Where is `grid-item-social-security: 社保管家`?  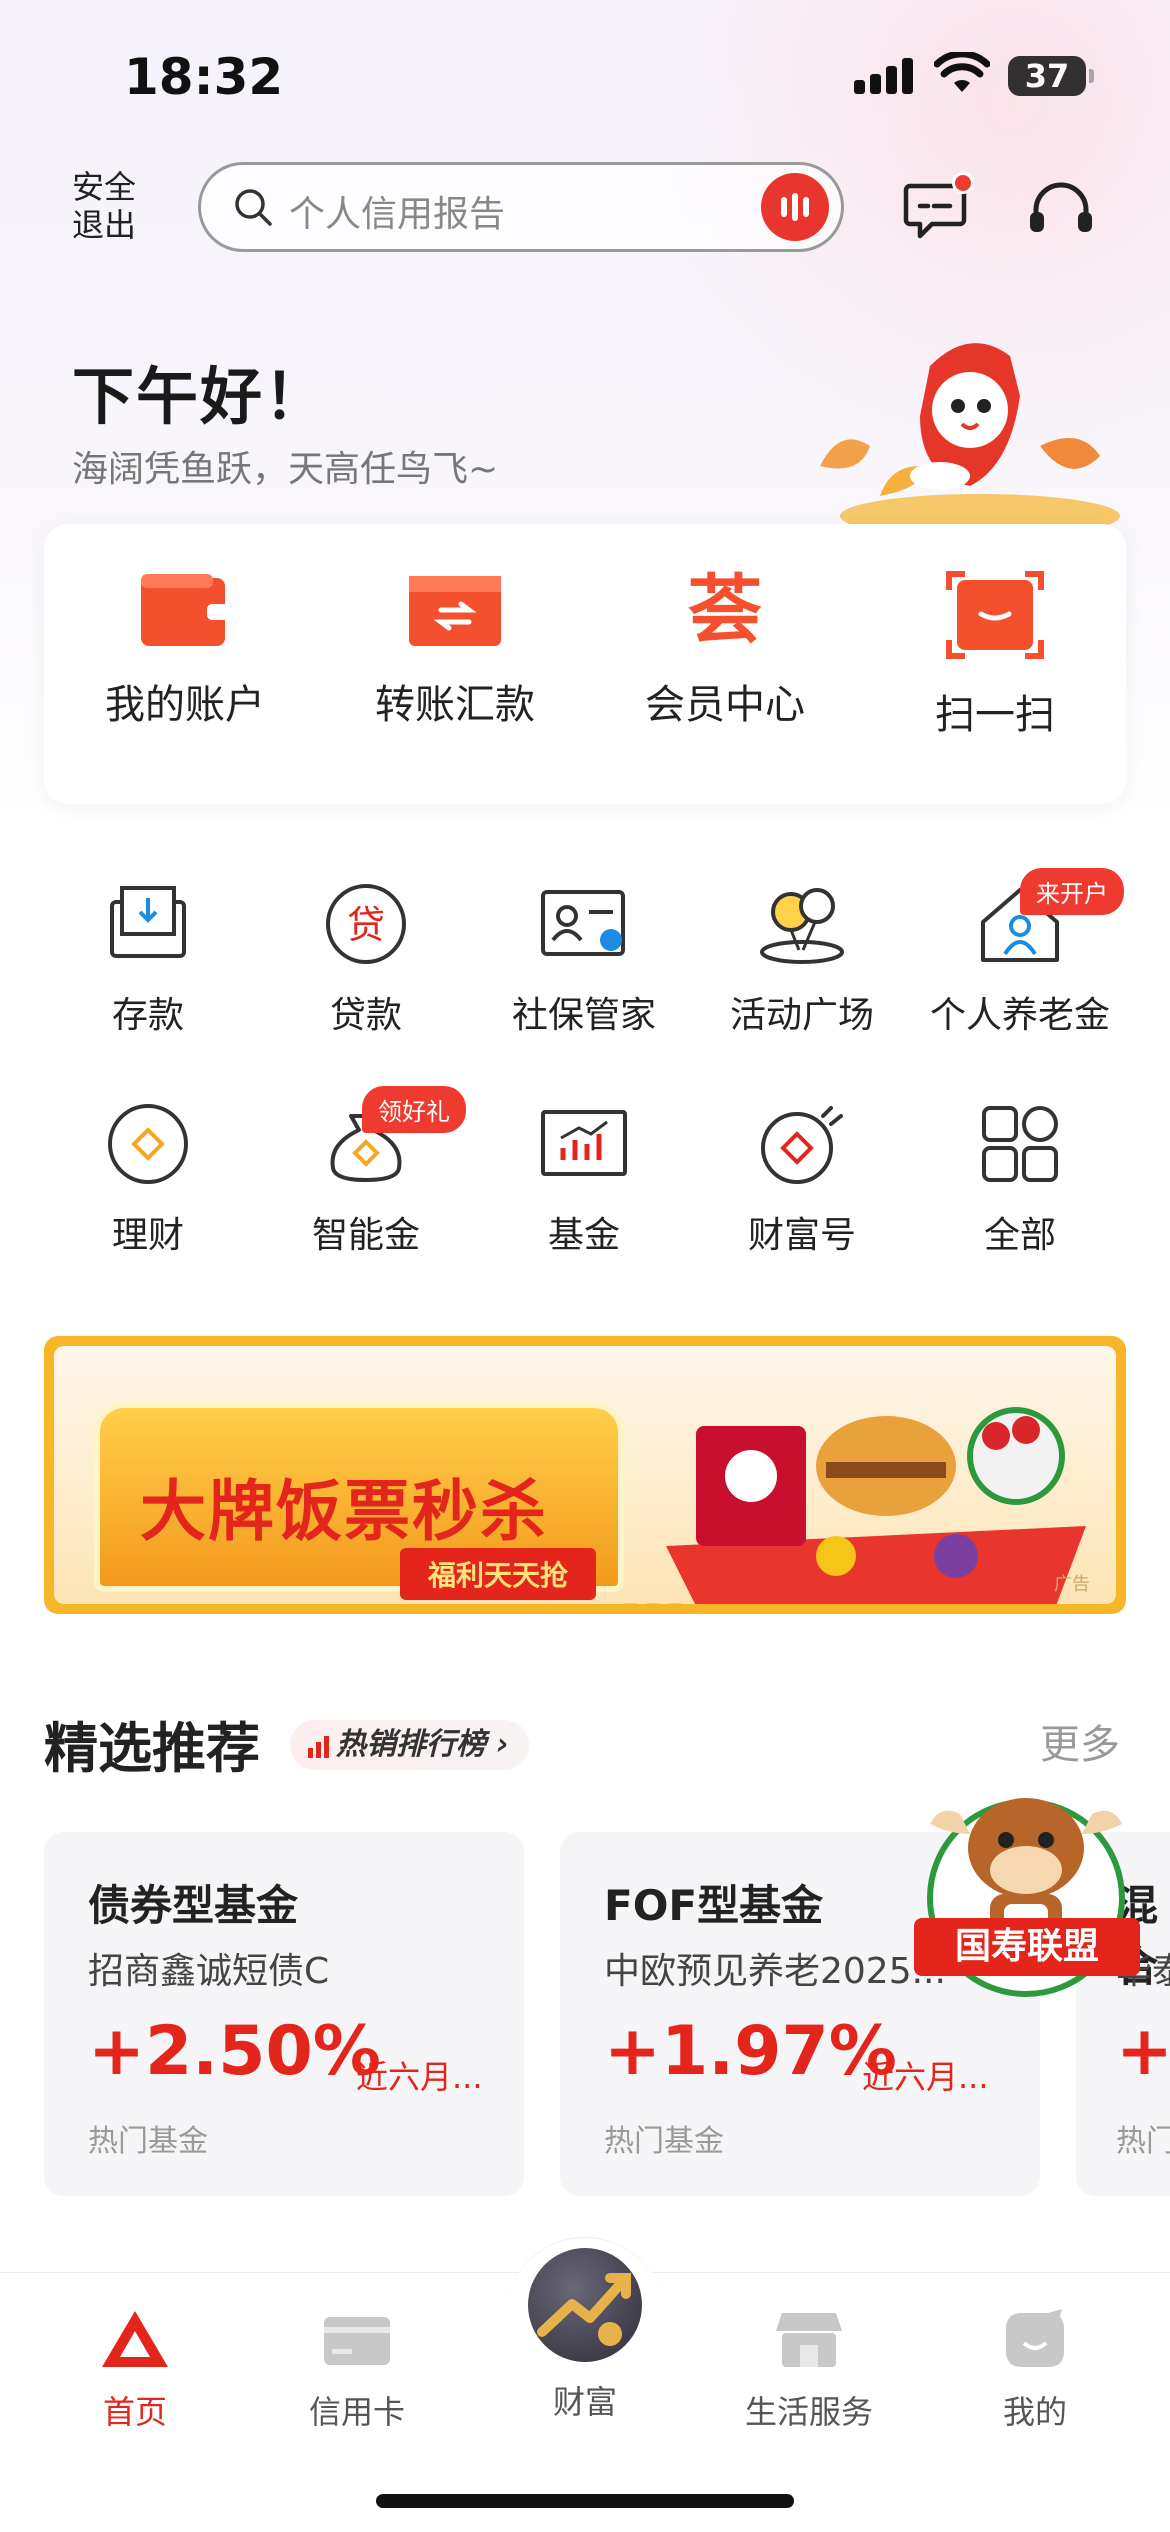
grid-item-social-security: 社保管家 is located at coordinates (584, 960).